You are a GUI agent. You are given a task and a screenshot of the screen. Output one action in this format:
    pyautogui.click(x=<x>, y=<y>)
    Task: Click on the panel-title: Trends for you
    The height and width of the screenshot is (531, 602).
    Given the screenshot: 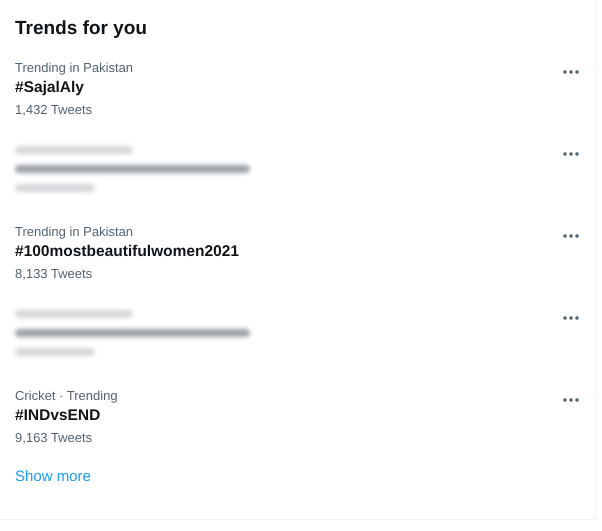 What is the action you would take?
    pyautogui.click(x=81, y=29)
    